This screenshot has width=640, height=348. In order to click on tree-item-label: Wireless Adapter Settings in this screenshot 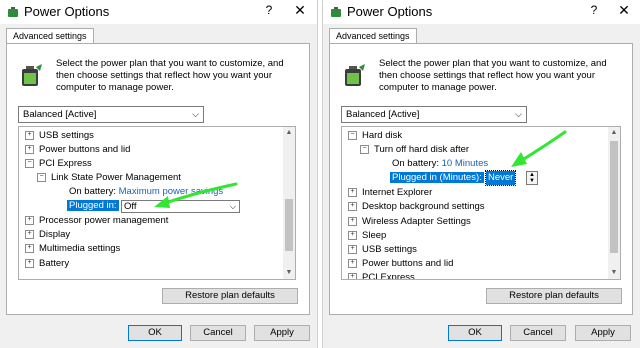, I will do `click(416, 221)`.